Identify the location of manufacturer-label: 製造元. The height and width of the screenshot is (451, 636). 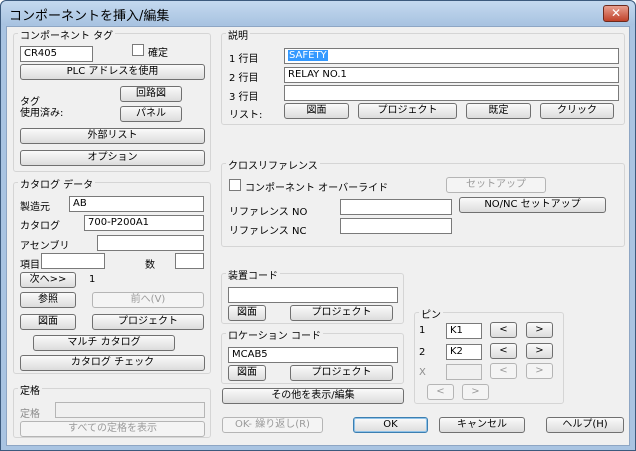
(35, 207).